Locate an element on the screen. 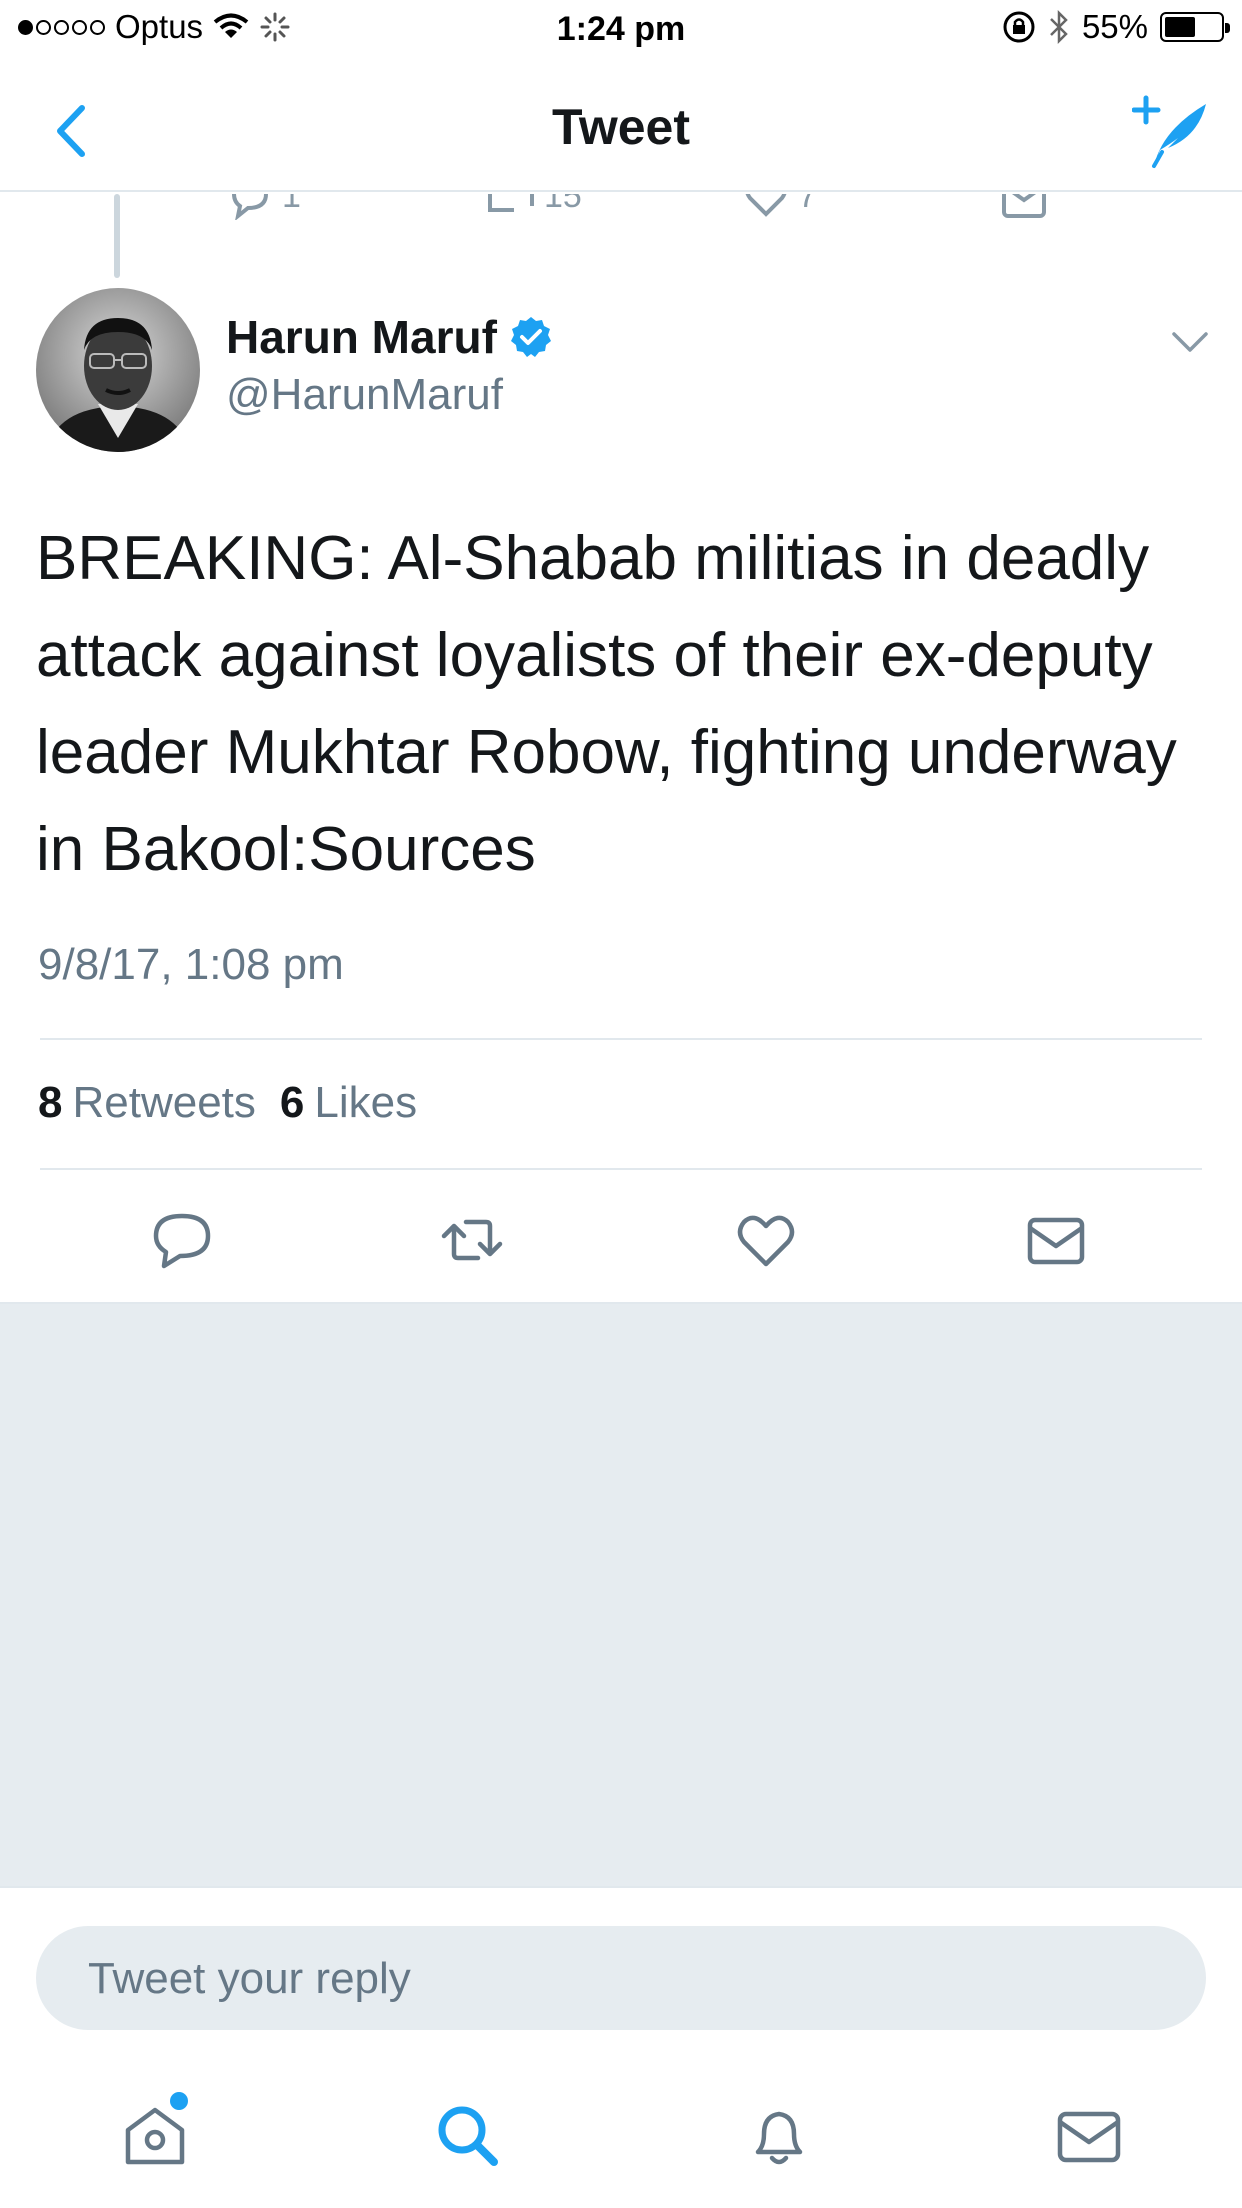  author-name-text: Harun Maruf is located at coordinates (361, 337).